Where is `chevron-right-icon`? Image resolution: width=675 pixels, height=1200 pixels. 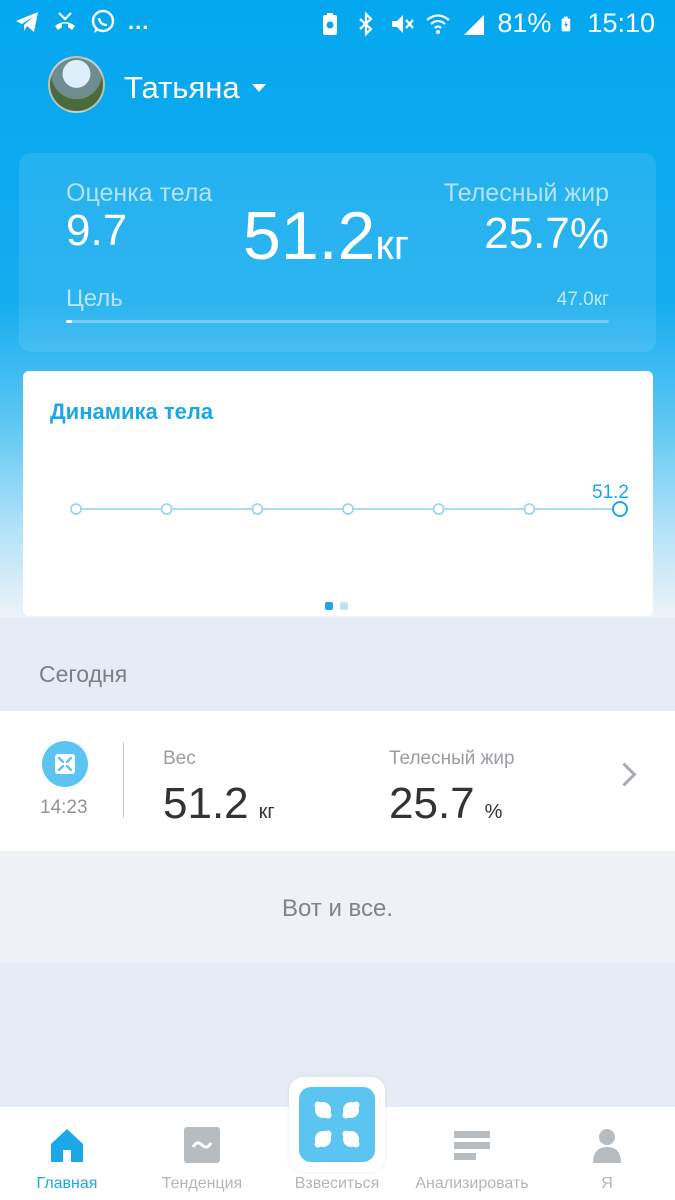
chevron-right-icon is located at coordinates (624, 774).